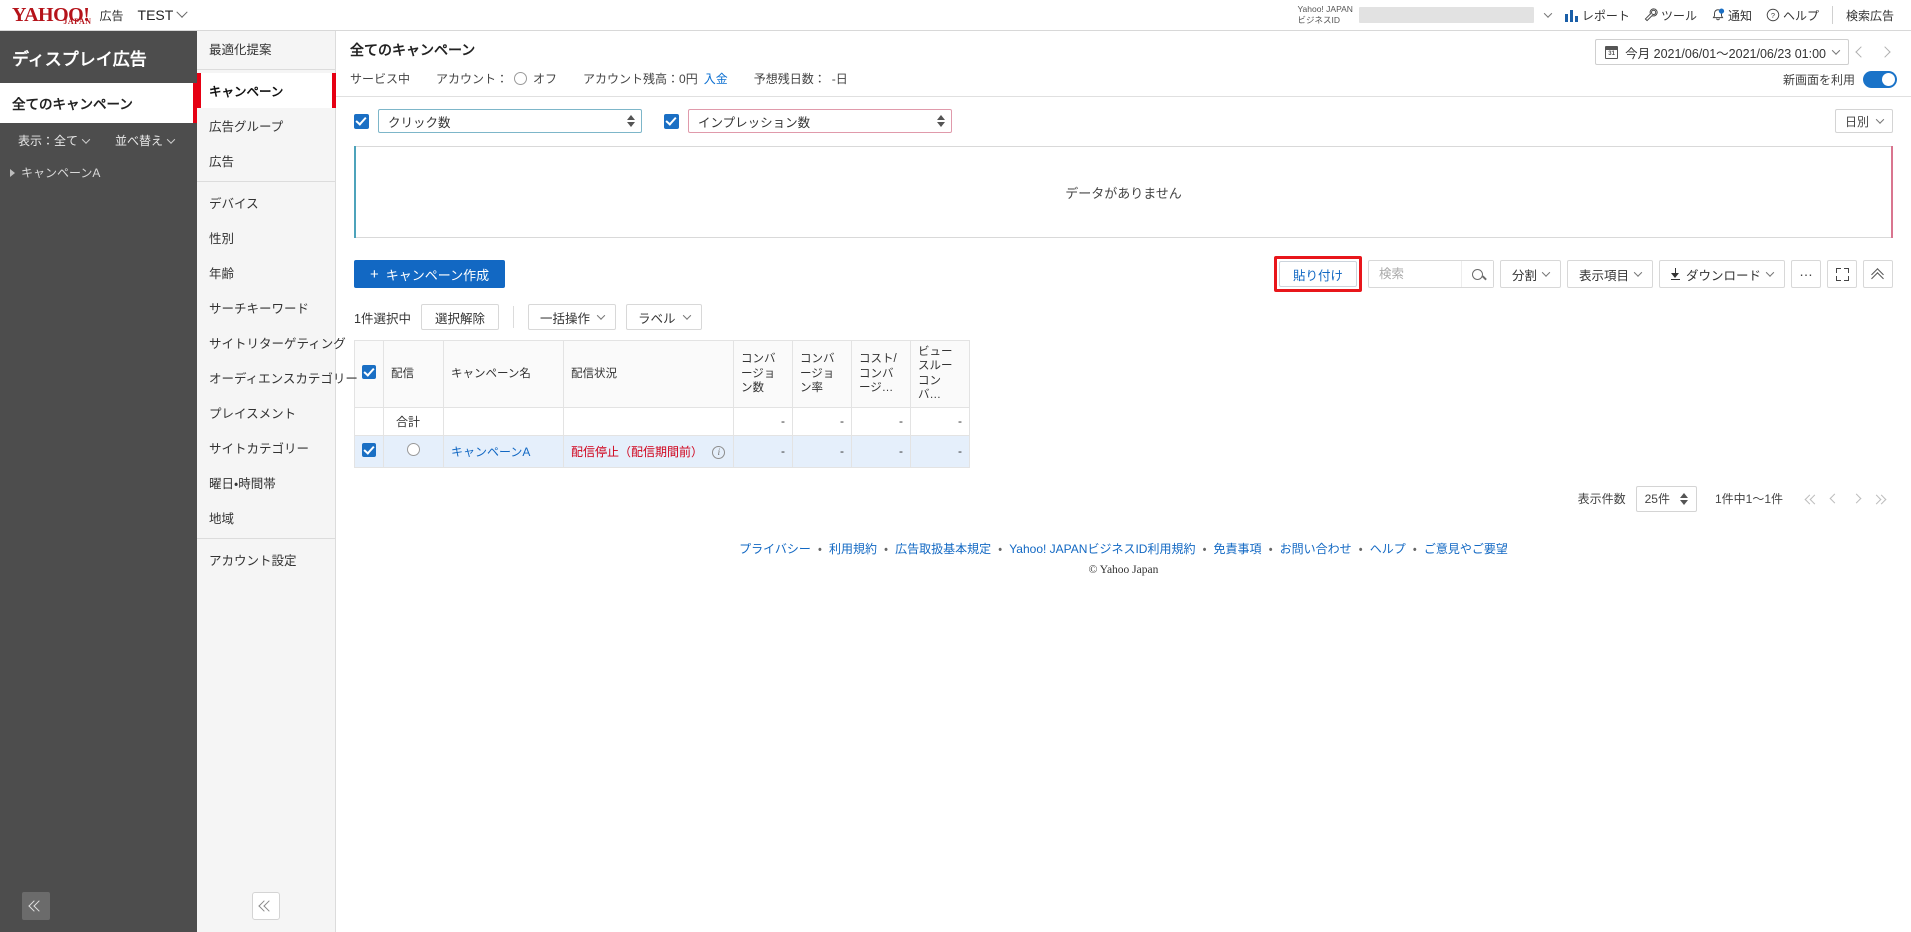 This screenshot has width=1911, height=932. Describe the element at coordinates (1446, 15) in the screenshot. I see `business-id-value` at that location.